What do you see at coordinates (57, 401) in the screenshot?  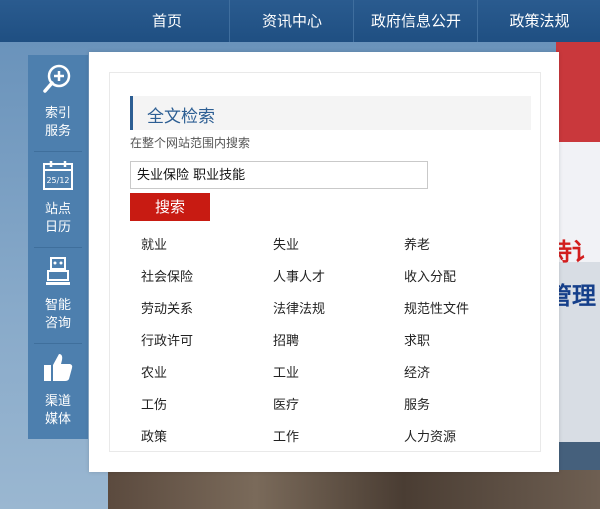 I see `sidebar-label: 渠道` at bounding box center [57, 401].